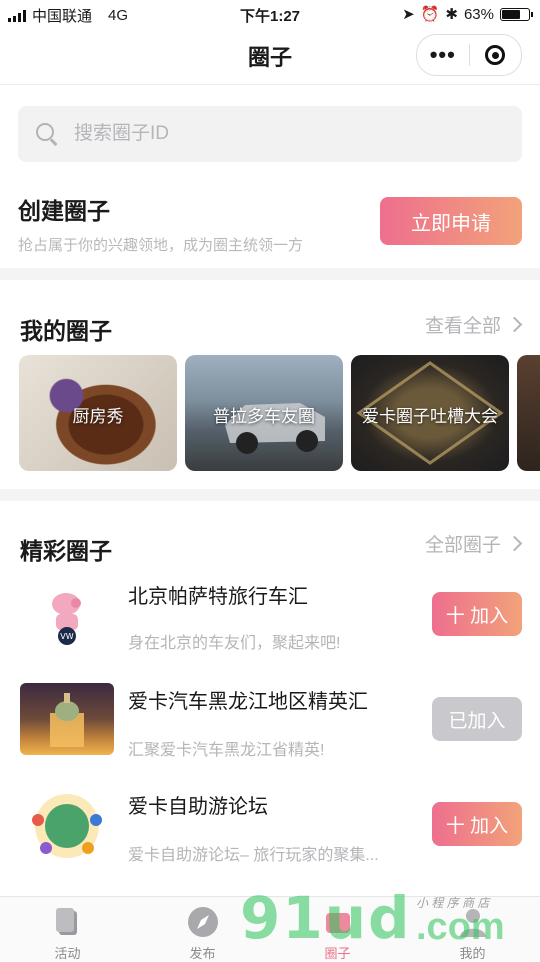 The height and width of the screenshot is (962, 540). I want to click on circle-desc: 汇聚爱卡汽车黑龙江省精英!, so click(226, 750).